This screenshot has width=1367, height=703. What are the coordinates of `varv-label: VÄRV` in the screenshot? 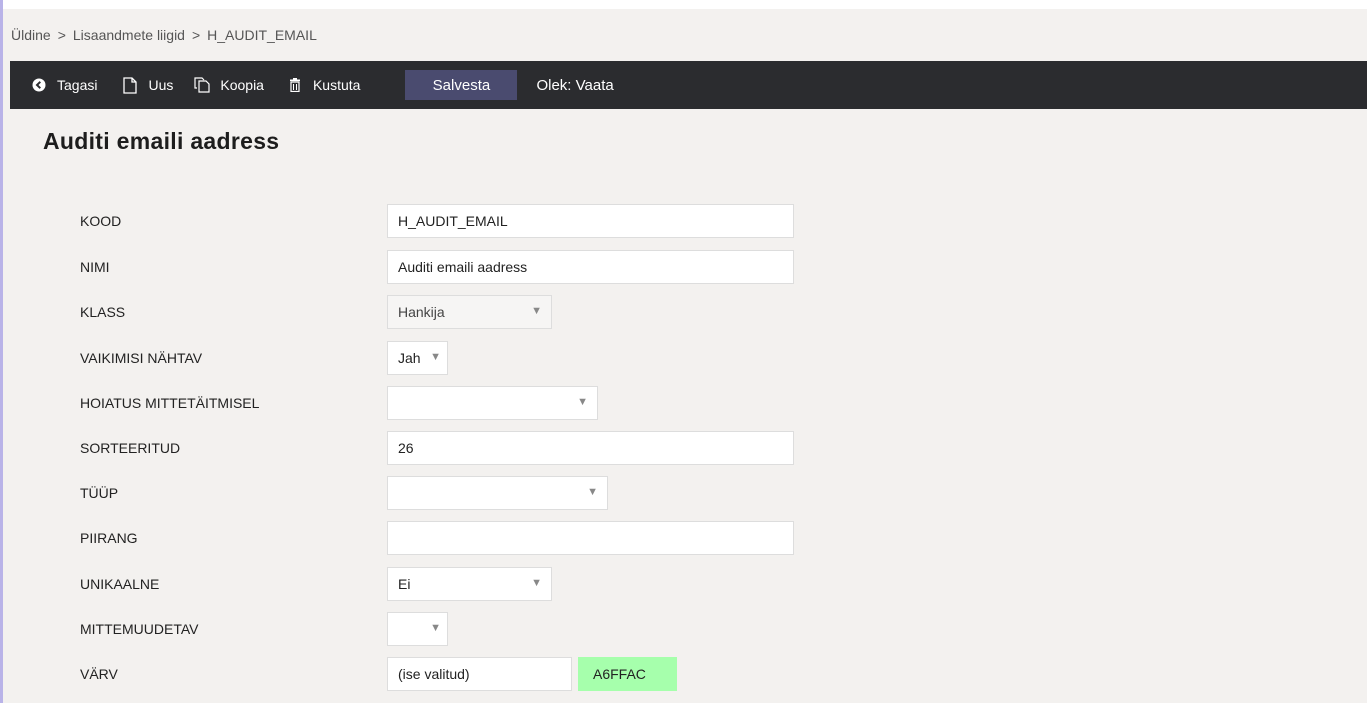 It's located at (99, 674).